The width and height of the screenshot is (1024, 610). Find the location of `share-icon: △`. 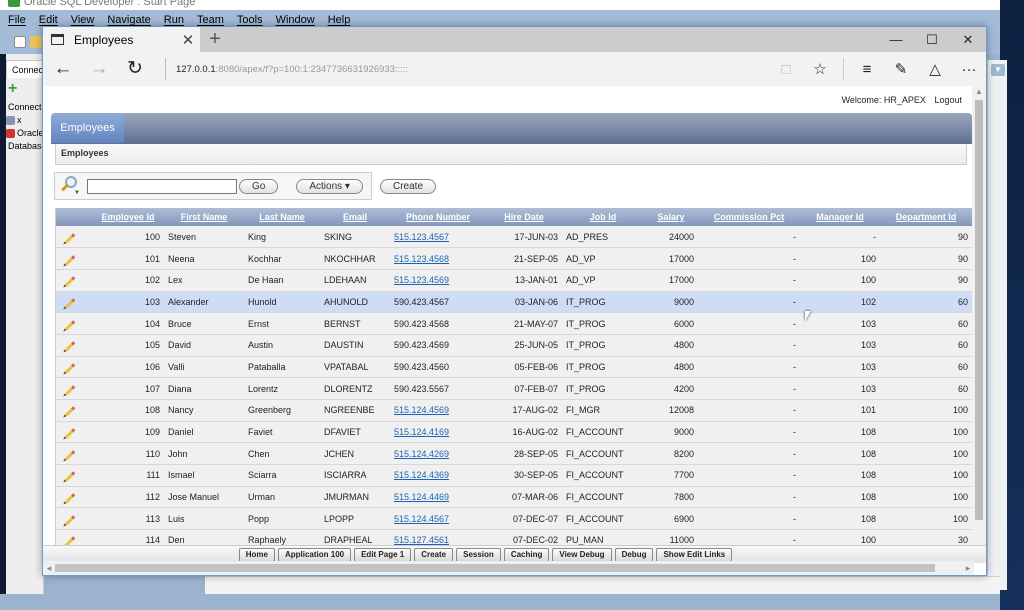

share-icon: △ is located at coordinates (935, 69).